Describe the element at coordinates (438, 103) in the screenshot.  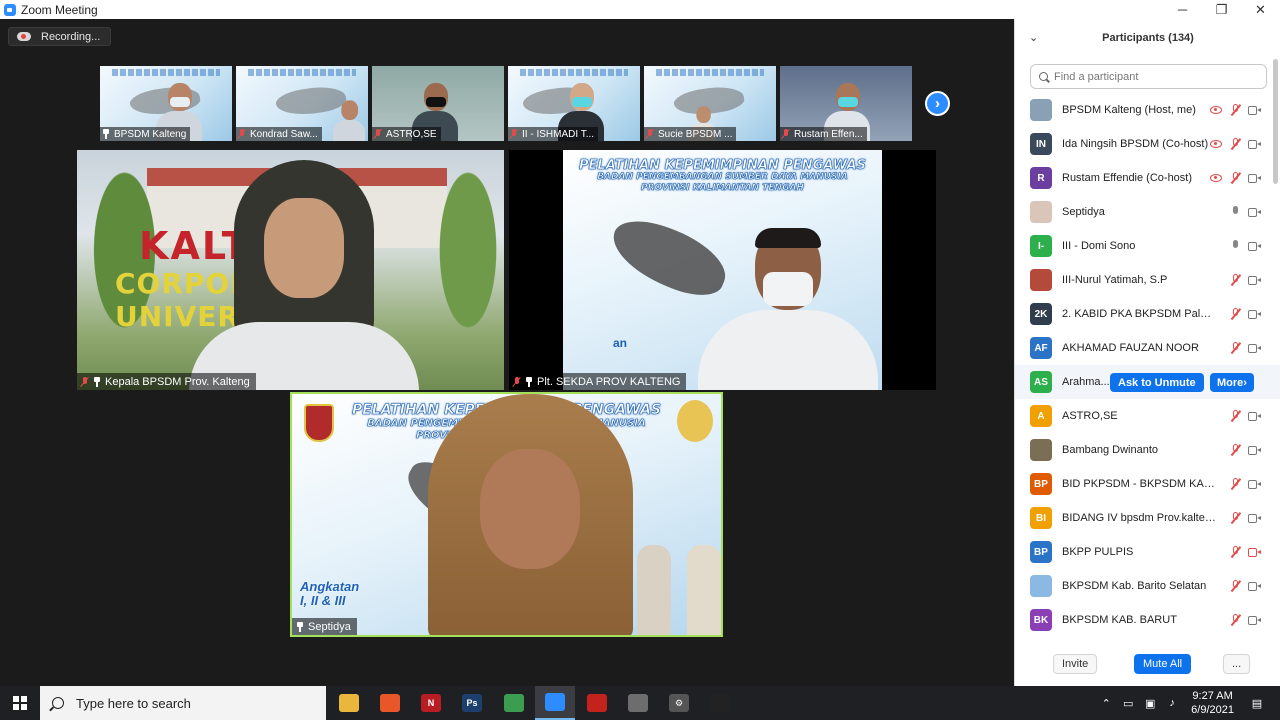
I see `participant-thumbnail: ASTRO,SE` at that location.